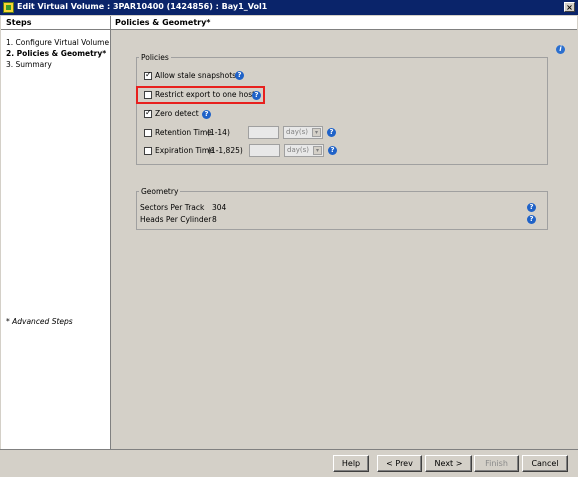 The image size is (578, 477). What do you see at coordinates (57, 42) in the screenshot?
I see `step-configure-virtual-volume: 1. Configure Virtual Volume` at bounding box center [57, 42].